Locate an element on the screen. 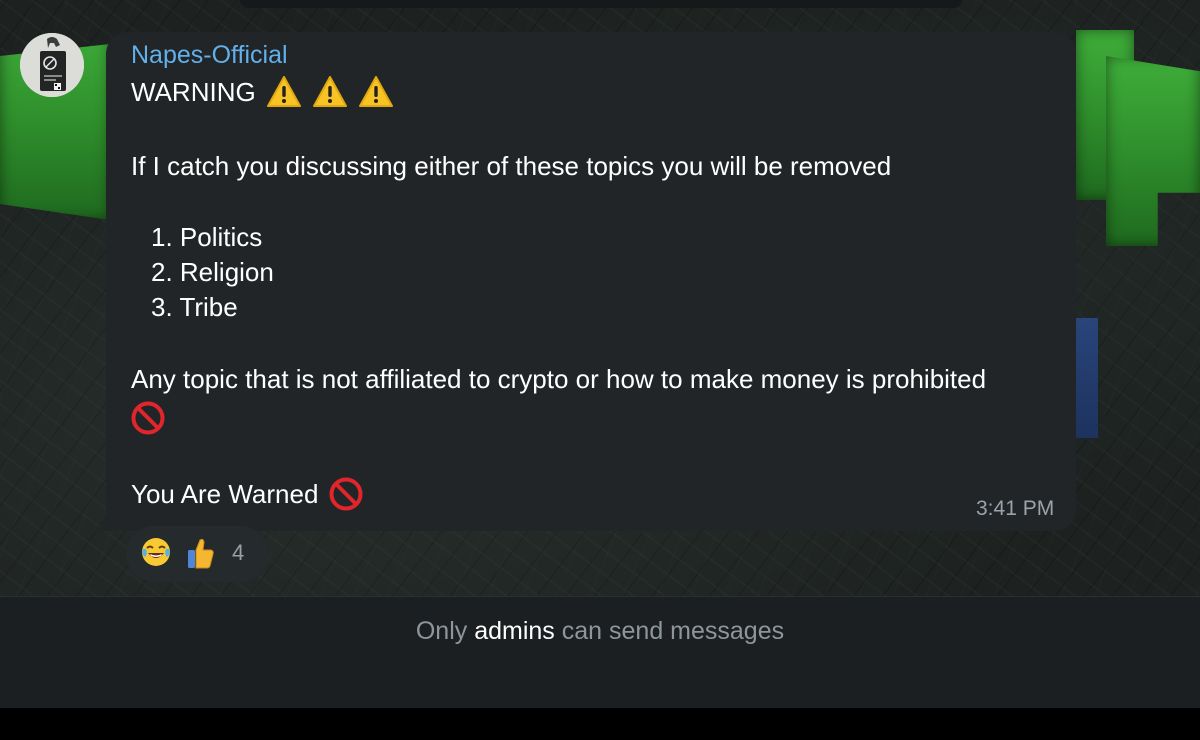 This screenshot has height=740, width=1200. topic-item: 2. Religion is located at coordinates (212, 272).